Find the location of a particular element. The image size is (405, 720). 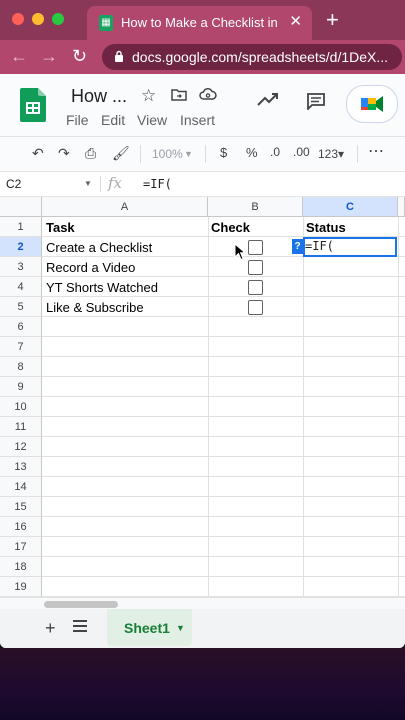

header-check: Check is located at coordinates (230, 227).